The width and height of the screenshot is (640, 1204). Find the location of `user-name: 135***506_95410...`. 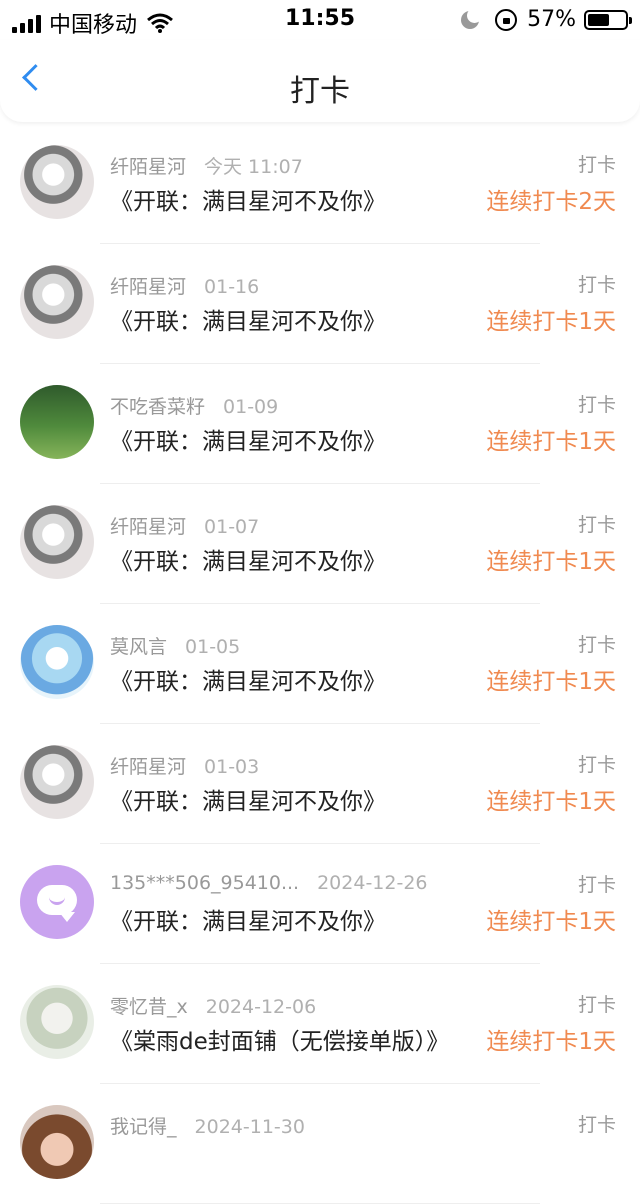

user-name: 135***506_95410... is located at coordinates (204, 883).